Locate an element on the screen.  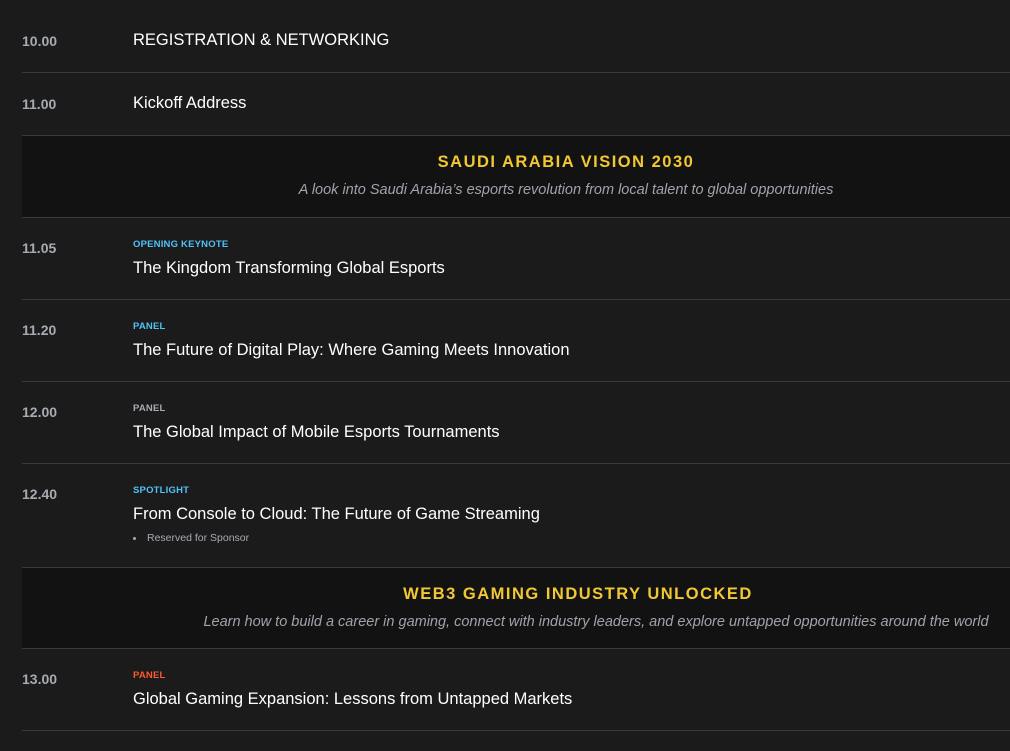
session-time: 12.00 is located at coordinates (40, 412).